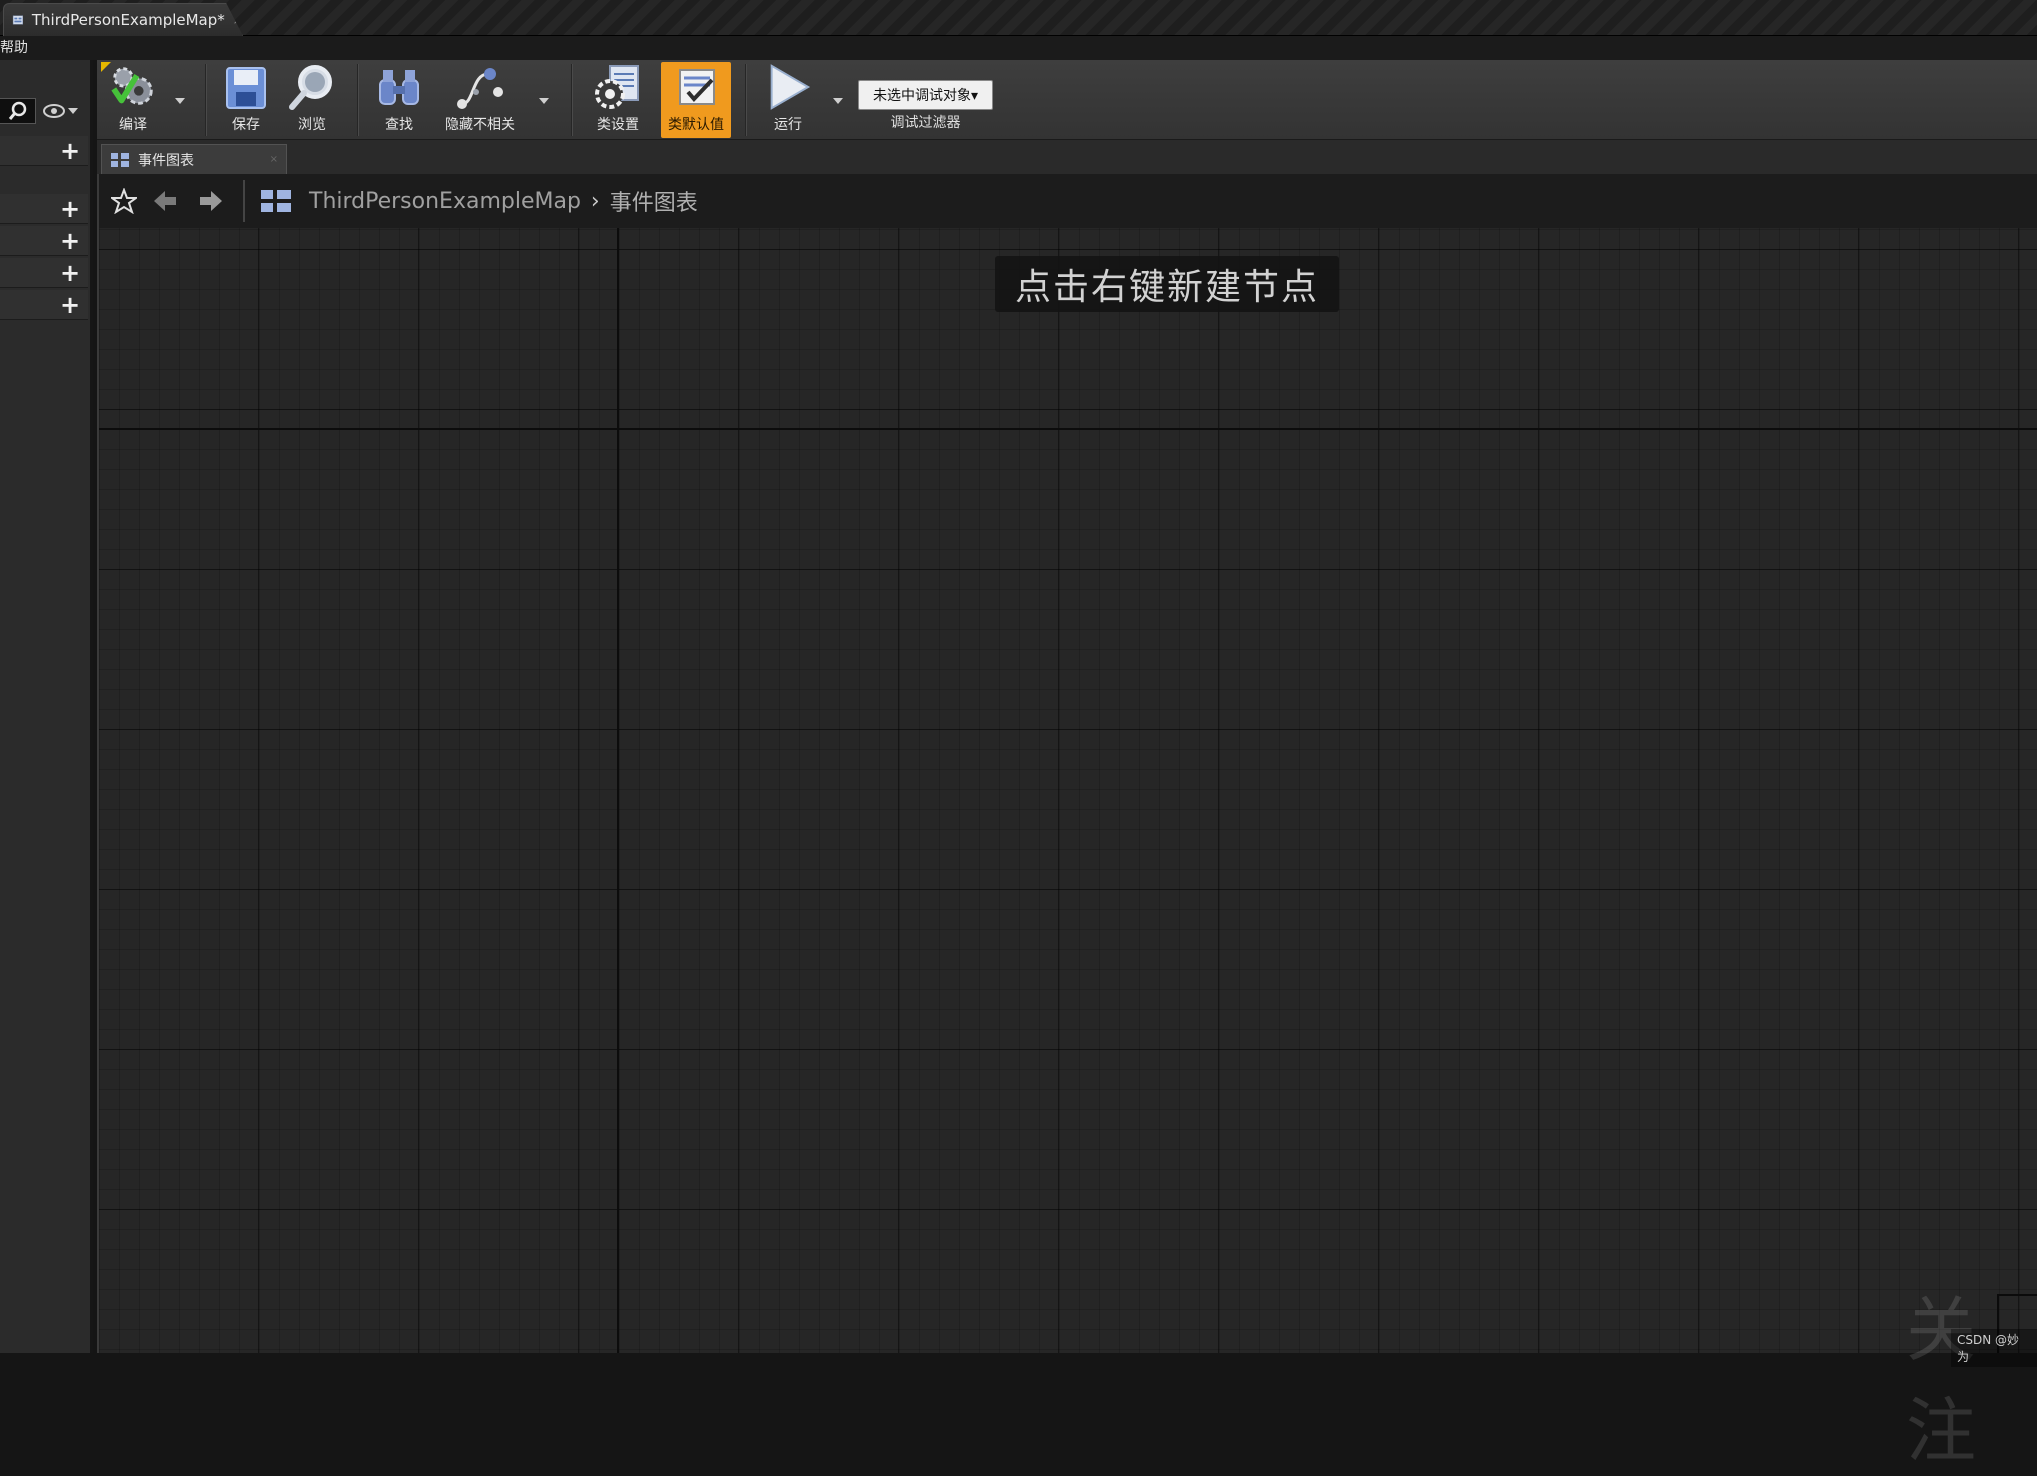 This screenshot has width=2037, height=1476. I want to click on menu-help: 帮助, so click(14, 48).